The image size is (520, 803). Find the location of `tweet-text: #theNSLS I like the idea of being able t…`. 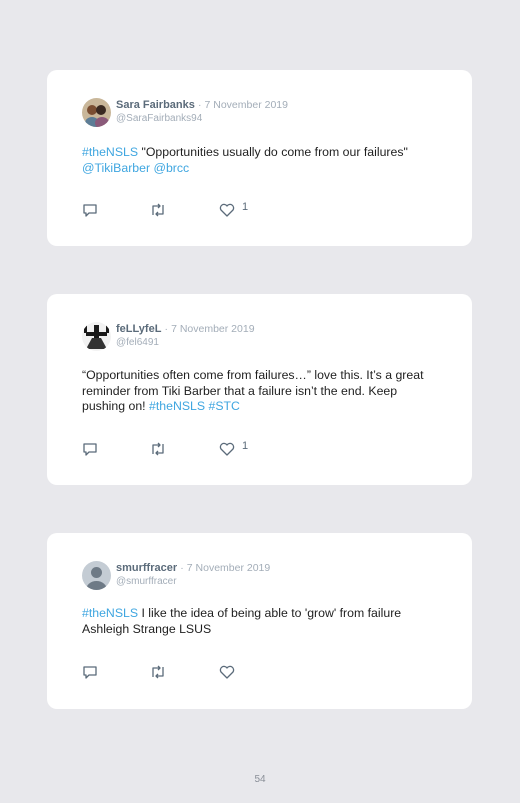

tweet-text: #theNSLS I like the idea of being able t… is located at coordinates (262, 621).